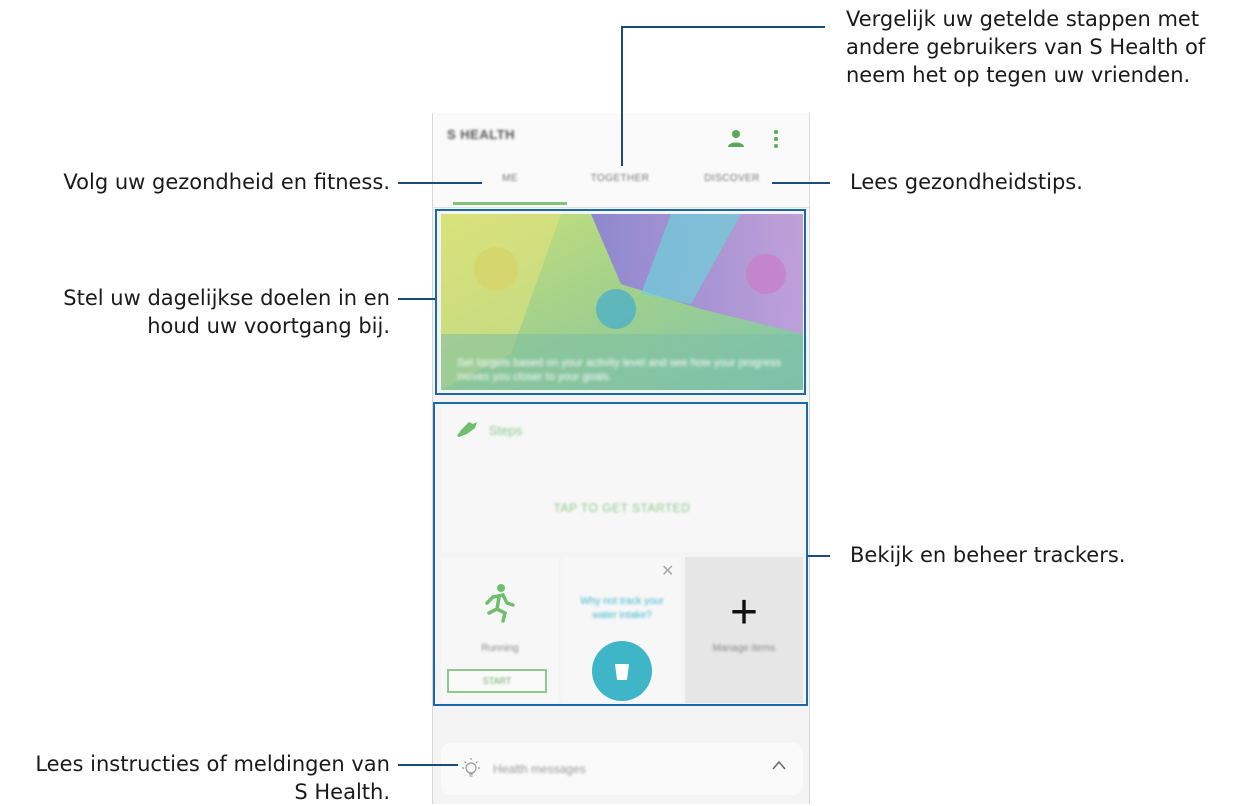 The width and height of the screenshot is (1246, 806). I want to click on health-messages-label: Health messages, so click(539, 769).